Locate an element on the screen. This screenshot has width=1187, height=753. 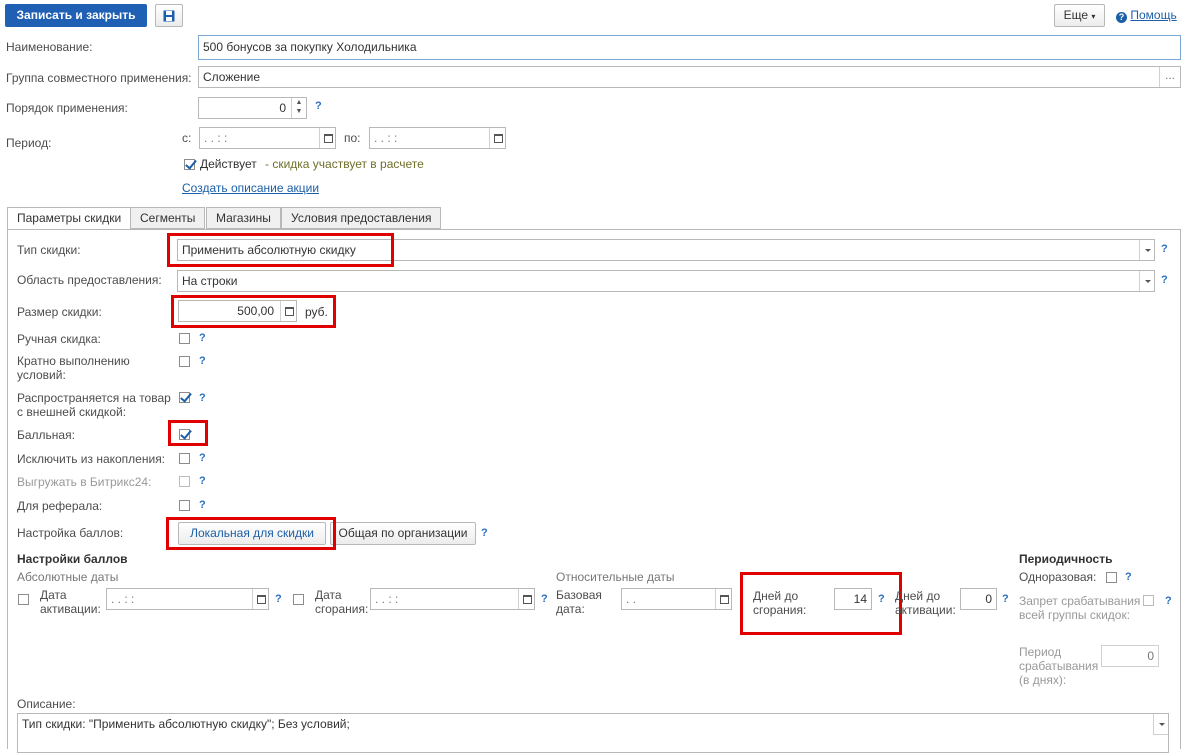
type-label: Тип скидки: is located at coordinates (49, 250).